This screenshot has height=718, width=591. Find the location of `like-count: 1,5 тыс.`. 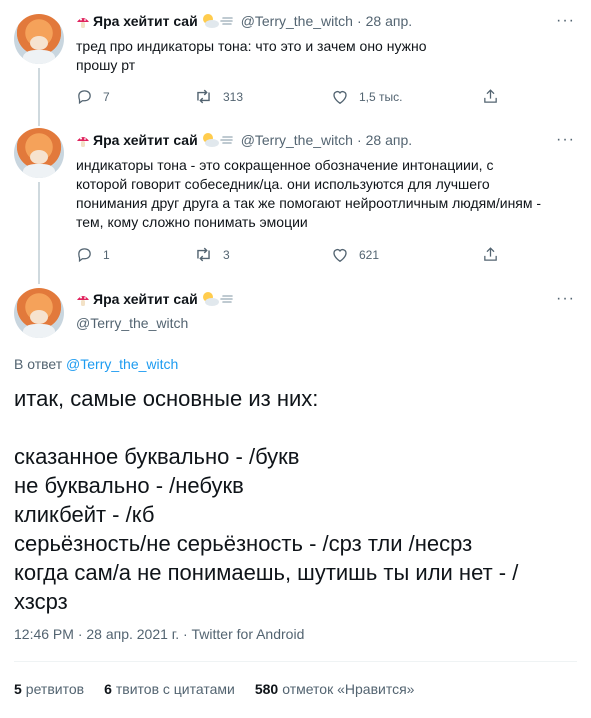

like-count: 1,5 тыс. is located at coordinates (381, 96).